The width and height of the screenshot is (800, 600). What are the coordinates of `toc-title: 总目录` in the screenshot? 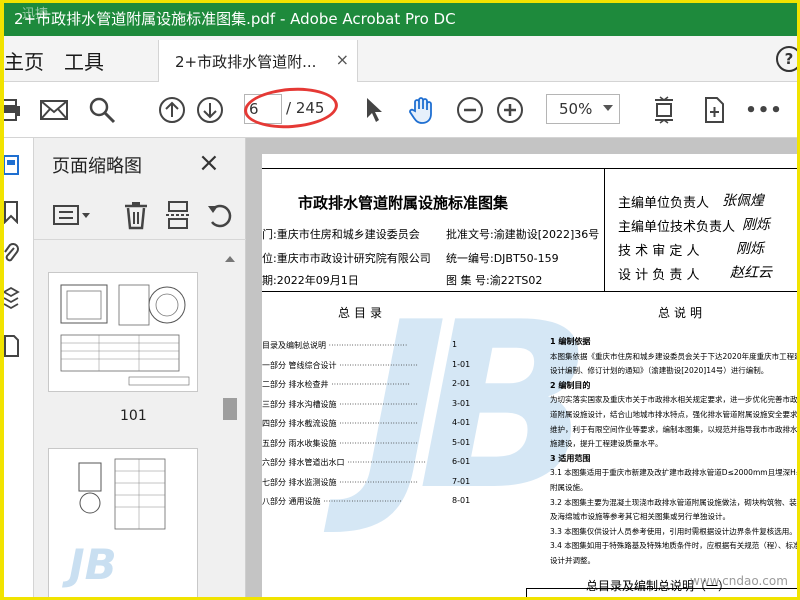 It's located at (362, 313).